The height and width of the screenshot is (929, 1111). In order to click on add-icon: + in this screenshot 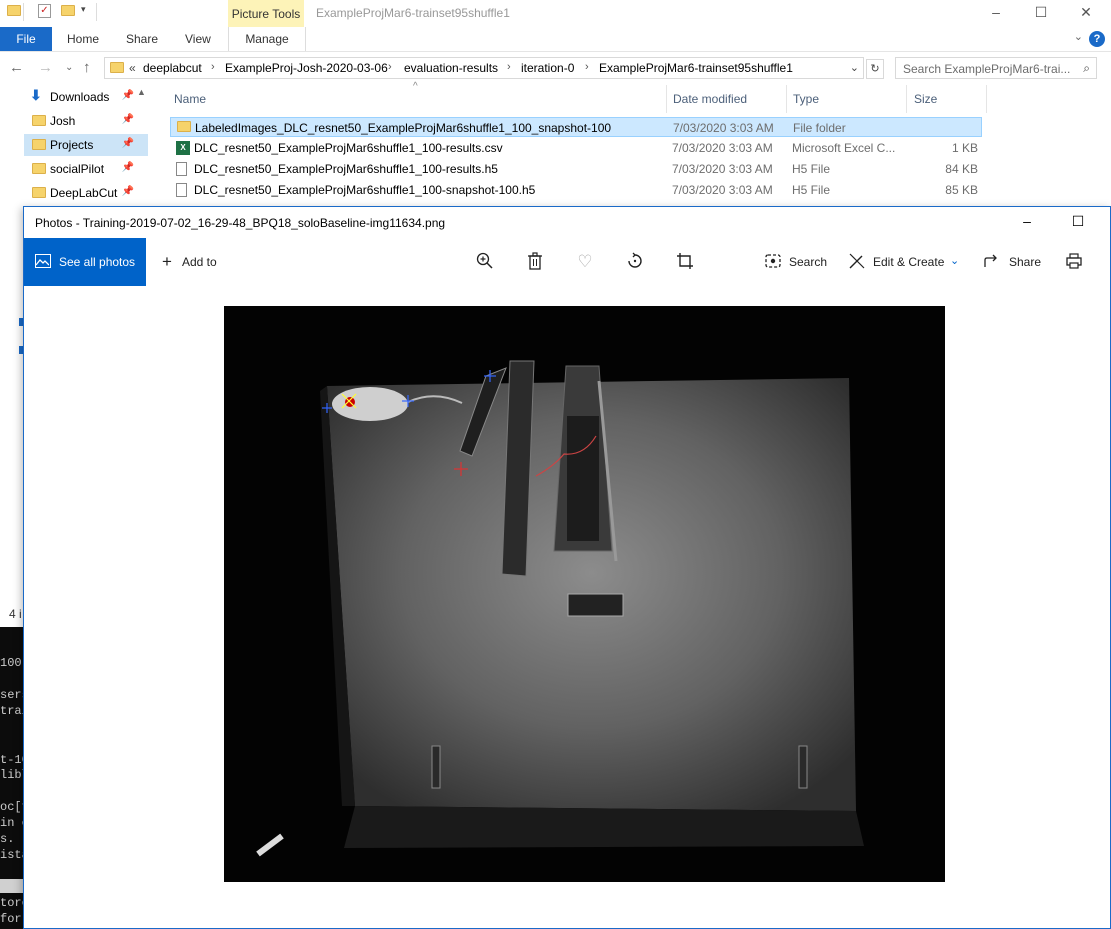, I will do `click(167, 262)`.